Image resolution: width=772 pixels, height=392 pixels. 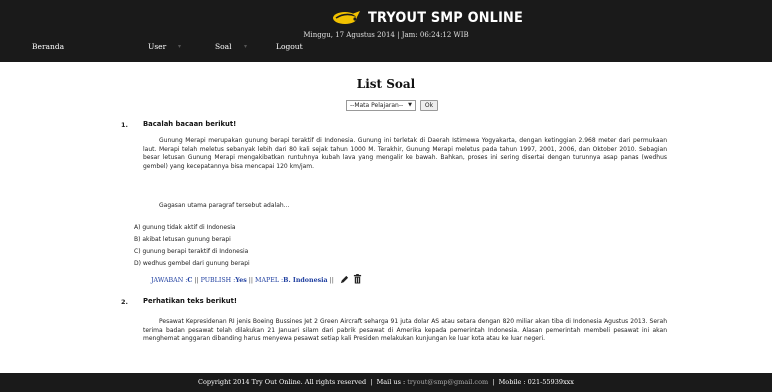 I want to click on select-value: --Mata Pelajaran--, so click(x=377, y=105).